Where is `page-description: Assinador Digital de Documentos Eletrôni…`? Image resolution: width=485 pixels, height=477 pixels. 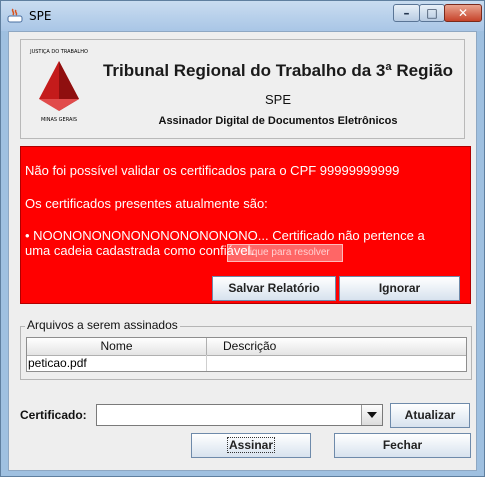 page-description: Assinador Digital de Documentos Eletrôni… is located at coordinates (278, 121).